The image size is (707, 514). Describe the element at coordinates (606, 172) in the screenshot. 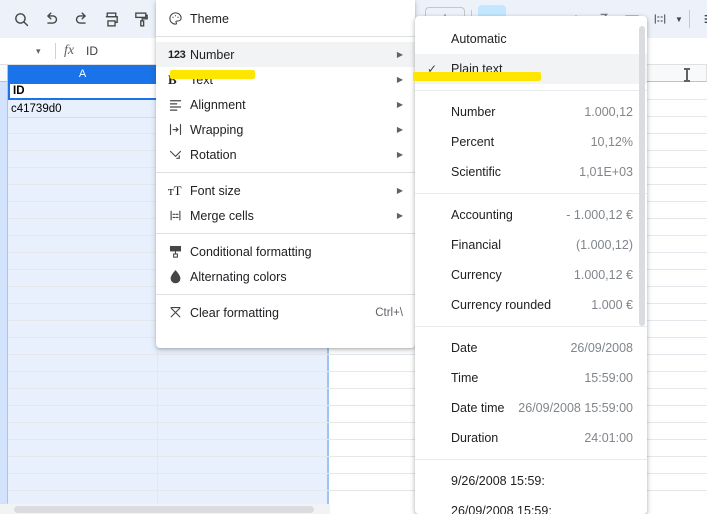

I see `submenu-item-value: 1,01E+03` at that location.